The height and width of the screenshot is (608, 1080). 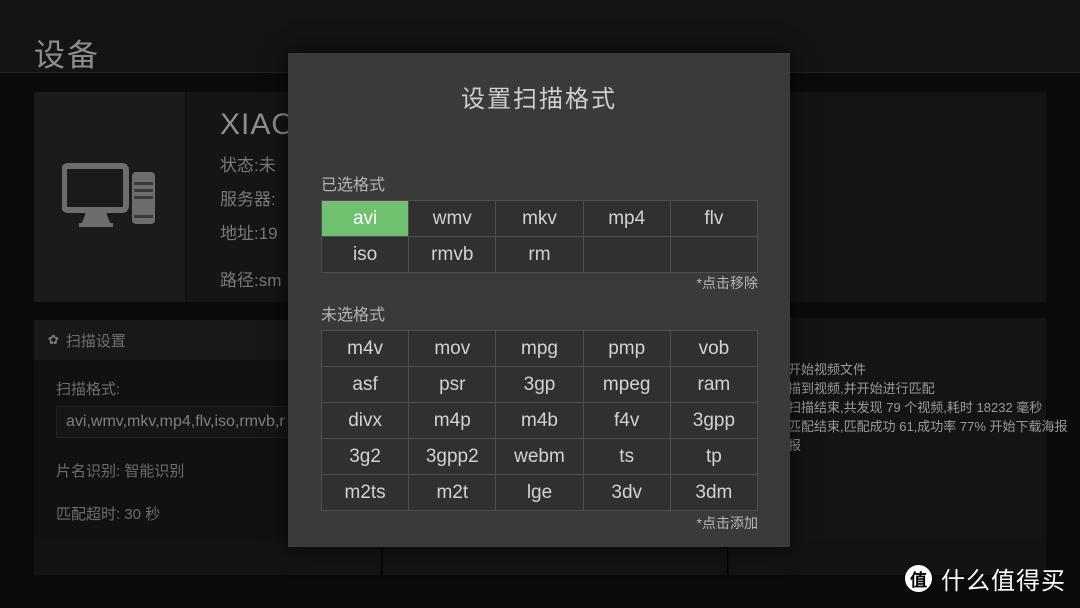 What do you see at coordinates (928, 426) in the screenshot?
I see `log-line: 匹配结束,匹配成功 61,成功率 77% 开始下载海报` at bounding box center [928, 426].